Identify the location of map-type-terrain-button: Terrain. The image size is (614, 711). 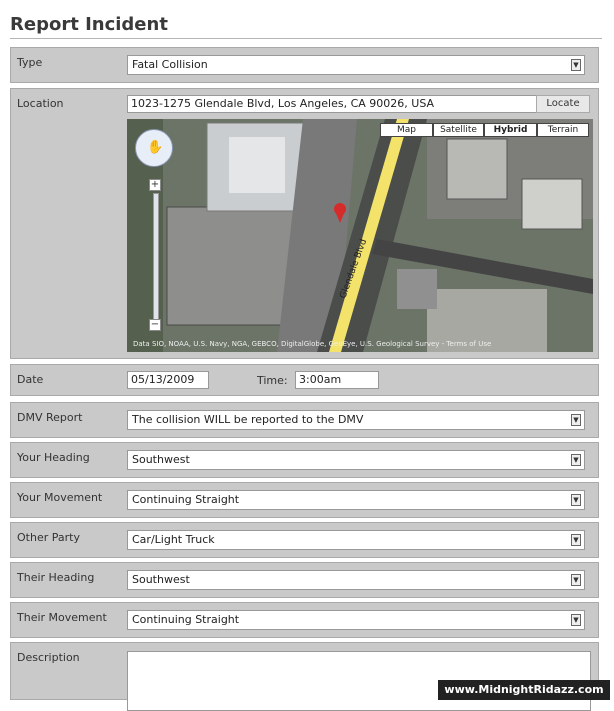
(563, 130).